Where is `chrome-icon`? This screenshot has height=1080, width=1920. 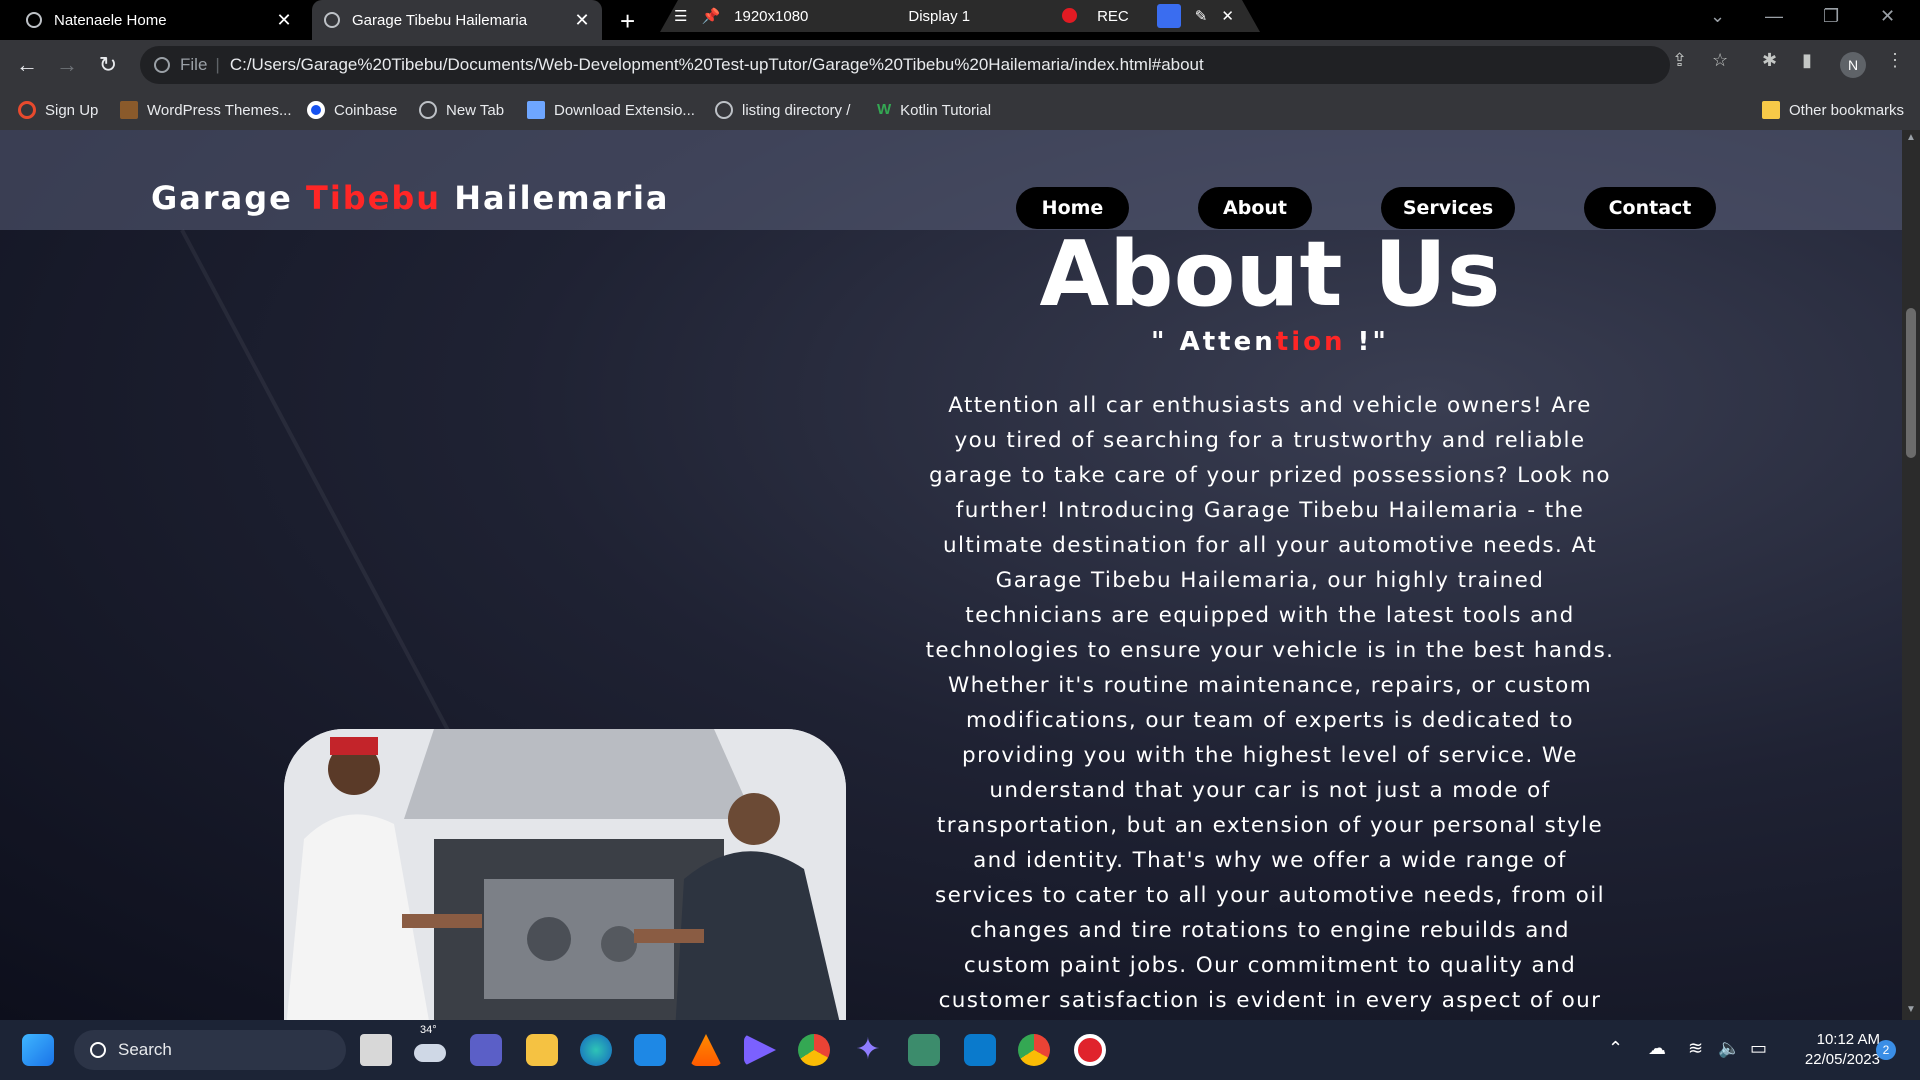 chrome-icon is located at coordinates (814, 1050).